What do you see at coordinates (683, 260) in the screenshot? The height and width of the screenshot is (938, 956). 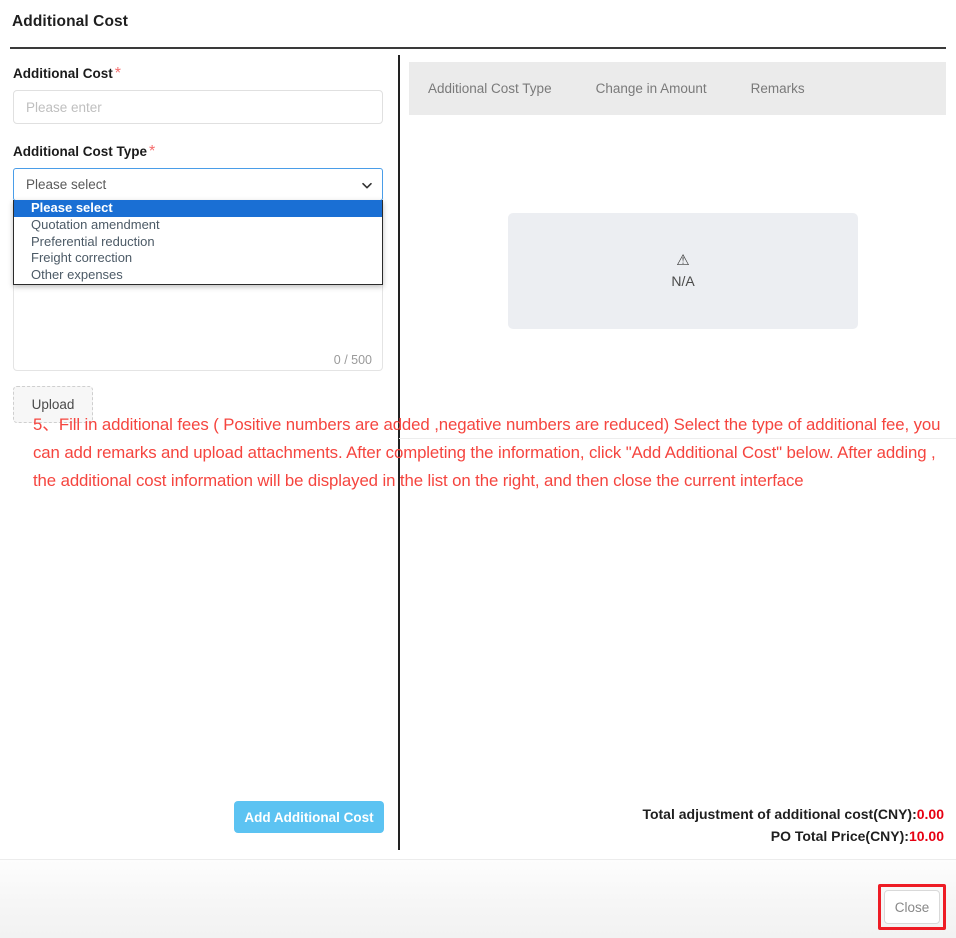 I see `warning-triangle-icon: ⚠` at bounding box center [683, 260].